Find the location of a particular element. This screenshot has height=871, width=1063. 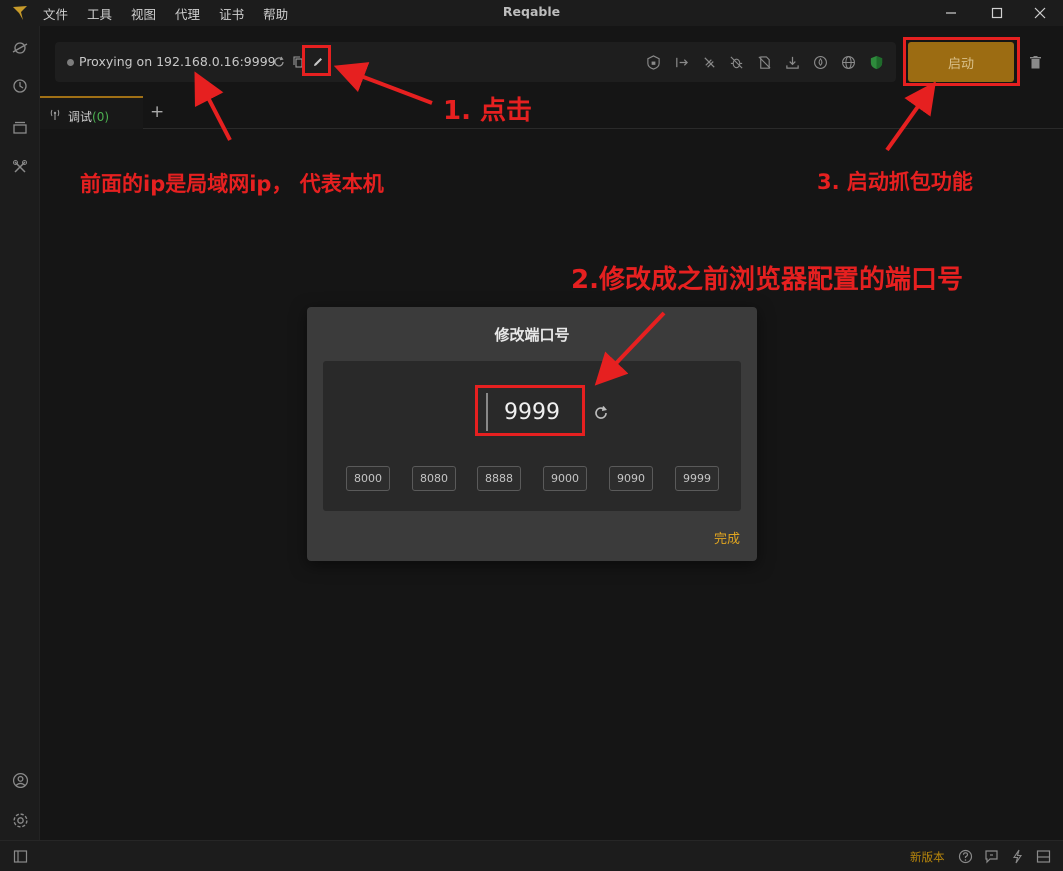

download-icon is located at coordinates (792, 62).